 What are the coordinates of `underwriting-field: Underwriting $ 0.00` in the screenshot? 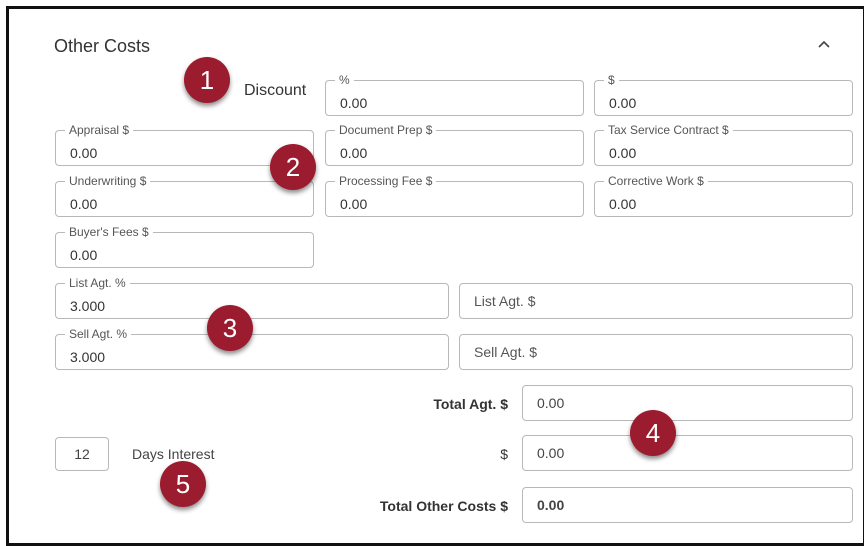 It's located at (184, 195).